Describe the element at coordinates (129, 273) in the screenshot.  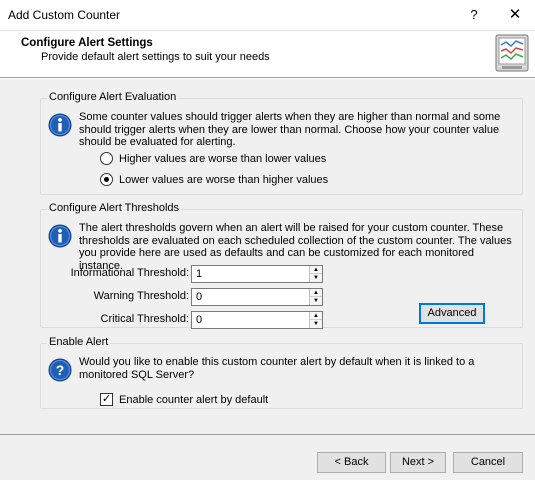
I see `informational-threshold-label: Informational Threshold:` at that location.